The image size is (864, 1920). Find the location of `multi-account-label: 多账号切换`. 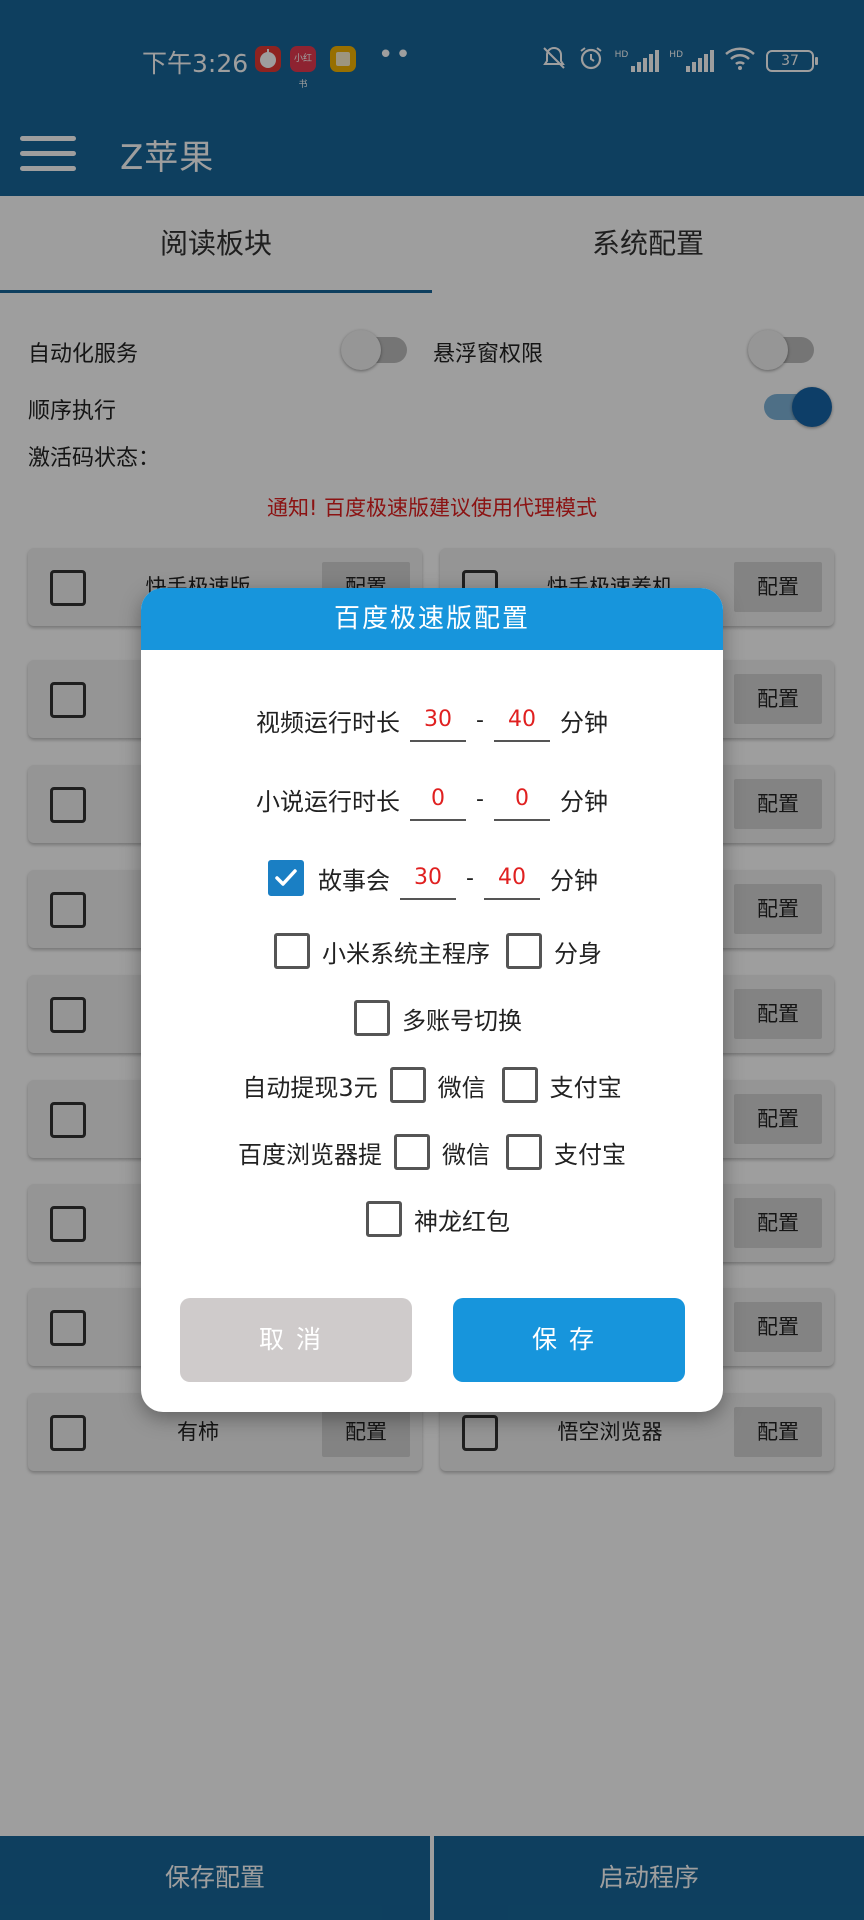

multi-account-label: 多账号切换 is located at coordinates (462, 1020).